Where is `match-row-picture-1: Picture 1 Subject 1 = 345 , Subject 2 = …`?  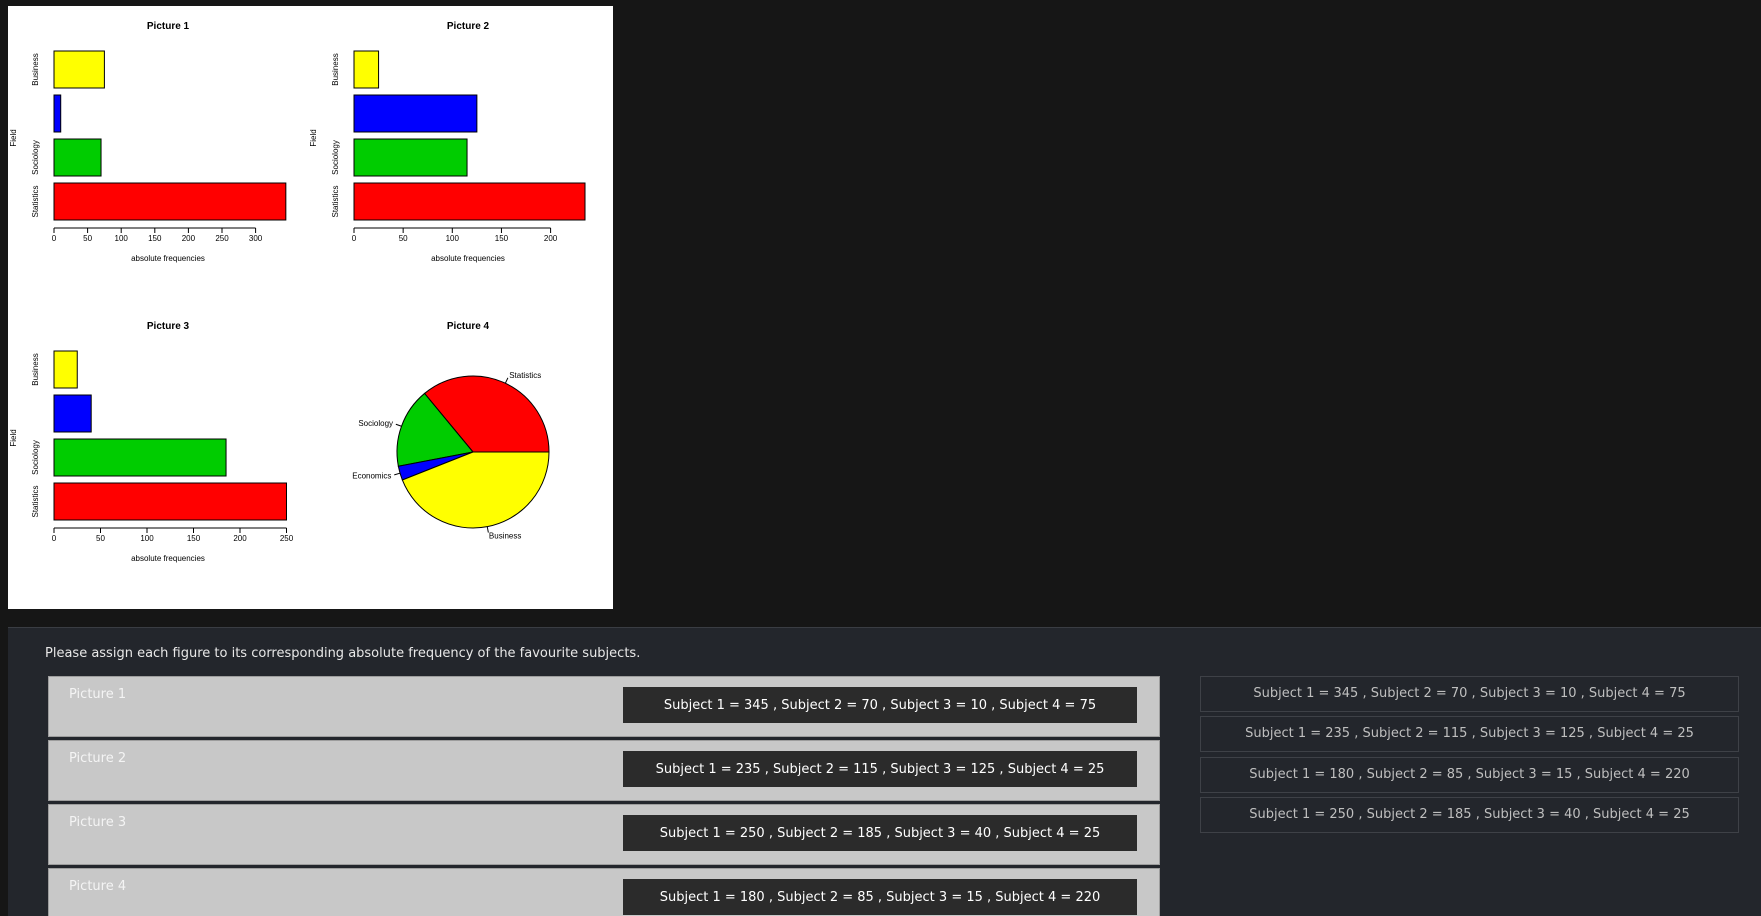
match-row-picture-1: Picture 1 Subject 1 = 345 , Subject 2 = … is located at coordinates (604, 706).